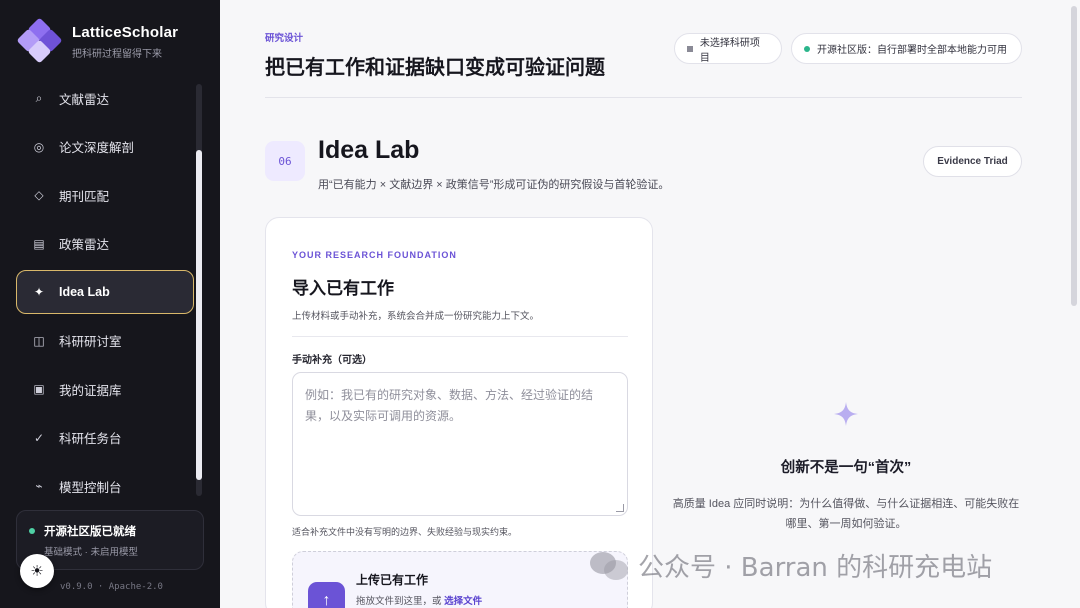  I want to click on evidence-triad-button: Evidence Triad, so click(972, 161).